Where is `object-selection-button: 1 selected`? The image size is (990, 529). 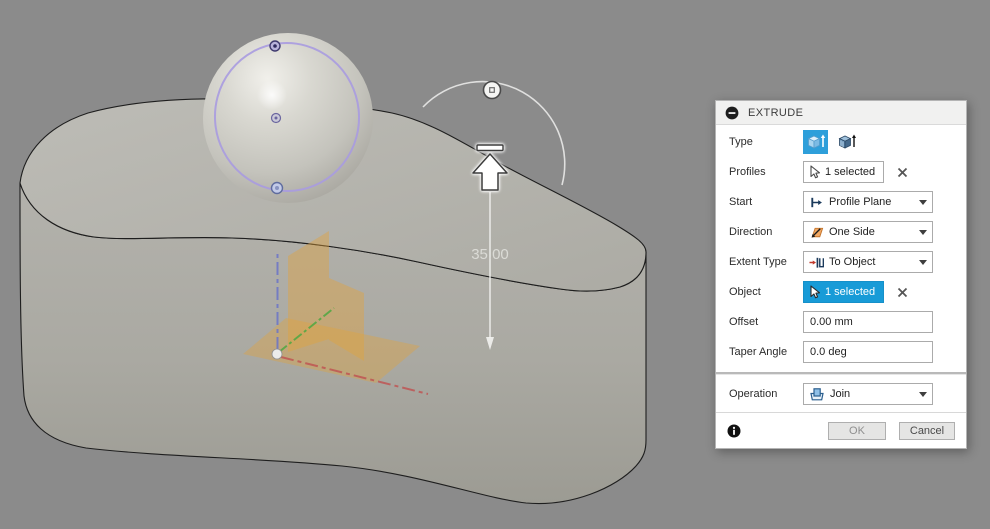 object-selection-button: 1 selected is located at coordinates (844, 292).